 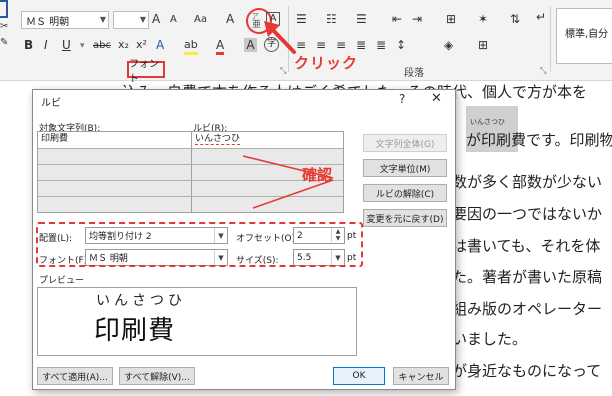 I want to click on text-direction-icon: ✶, so click(x=483, y=19).